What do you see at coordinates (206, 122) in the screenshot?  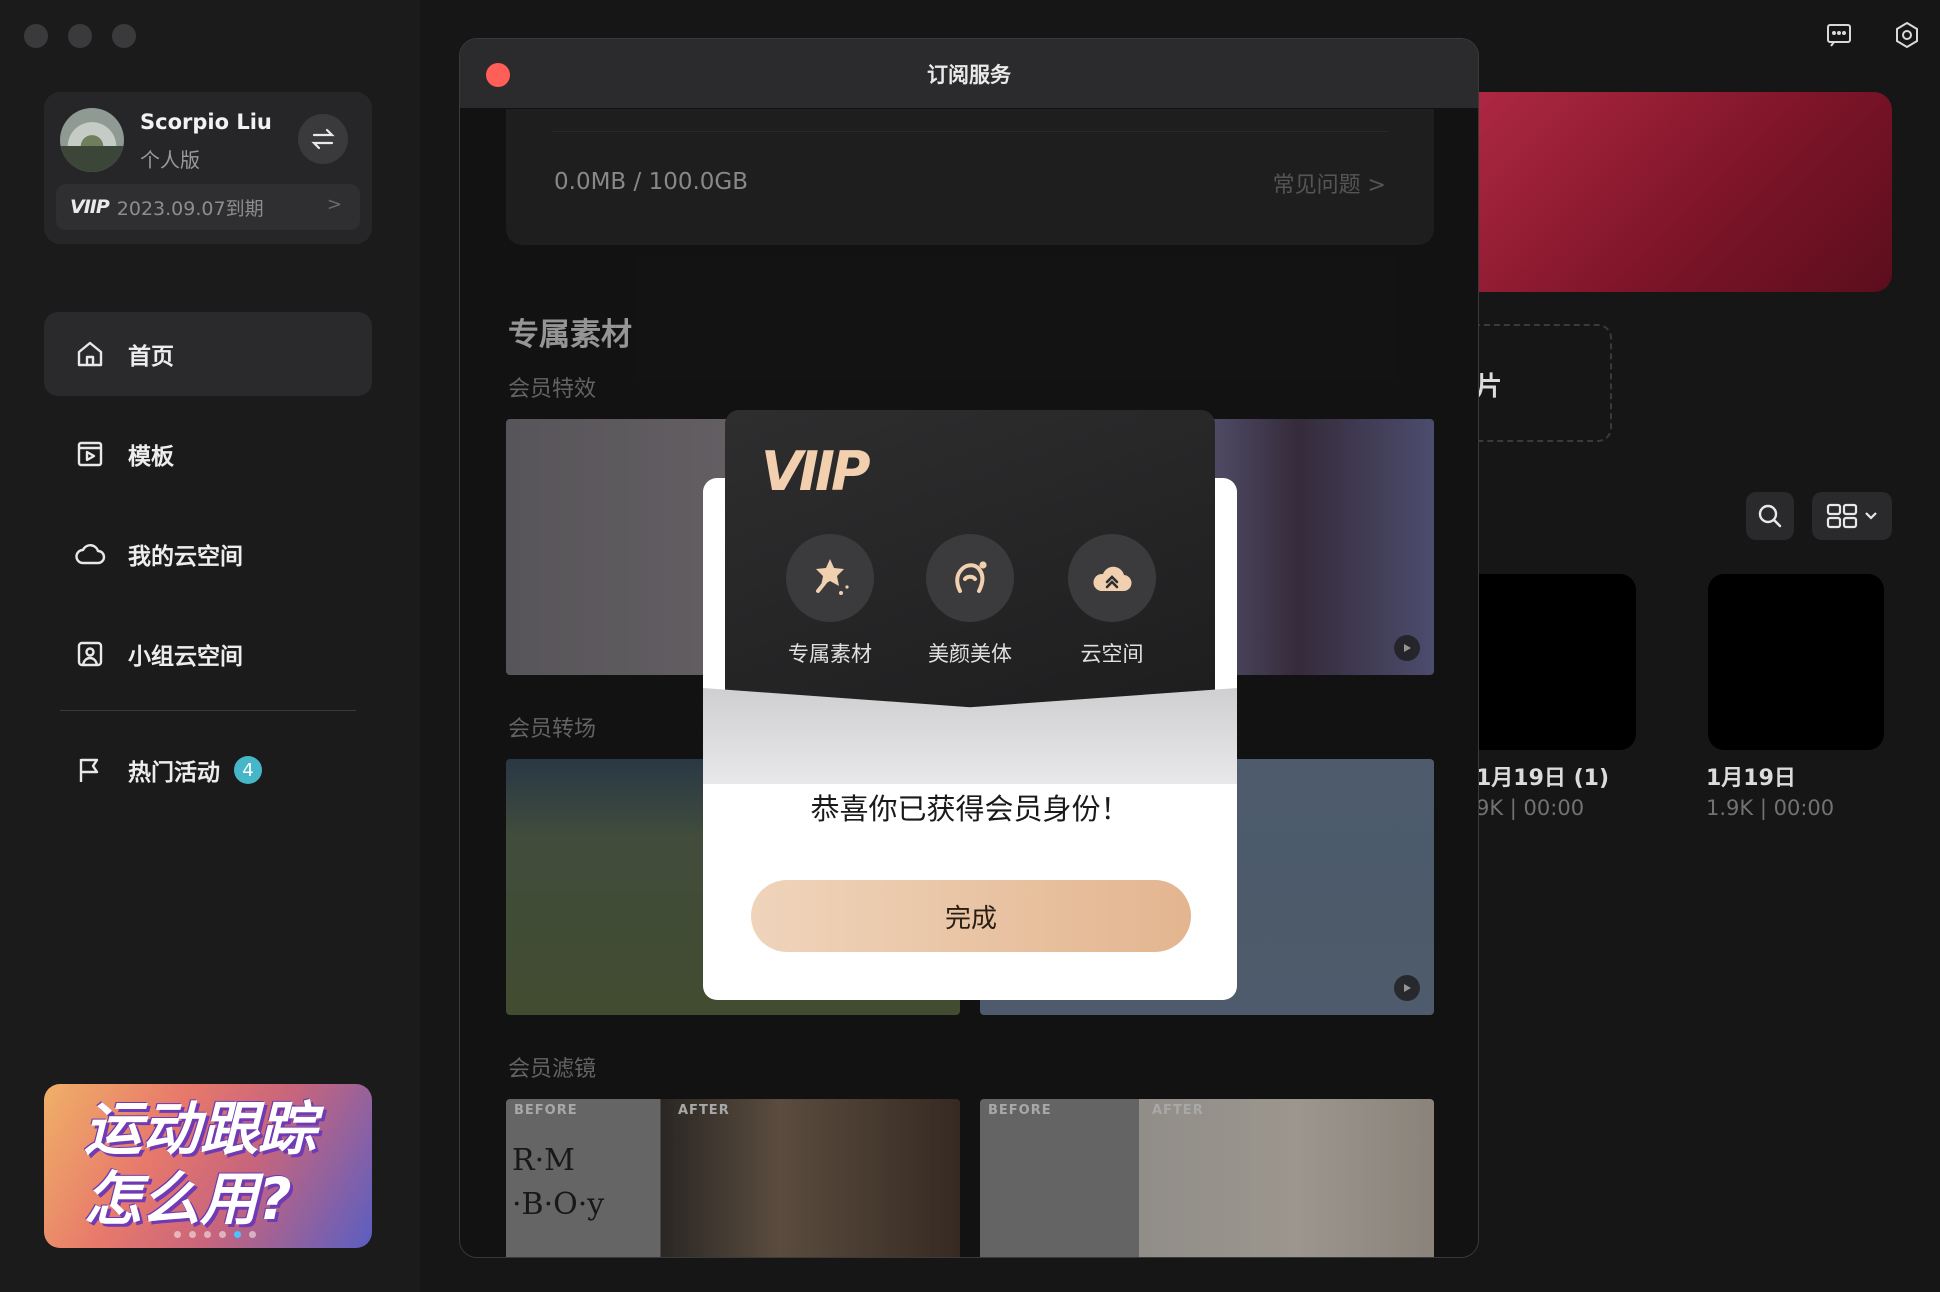 I see `user-name: Scorpio Liu` at bounding box center [206, 122].